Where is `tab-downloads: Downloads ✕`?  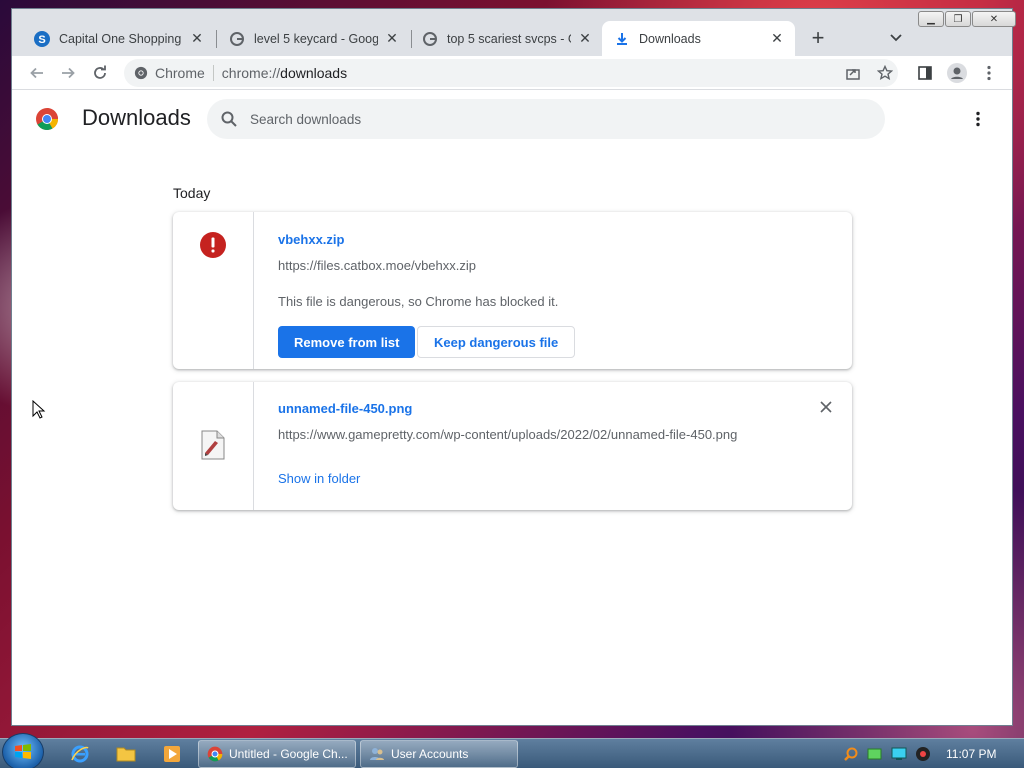
tab-downloads: Downloads ✕ is located at coordinates (698, 38).